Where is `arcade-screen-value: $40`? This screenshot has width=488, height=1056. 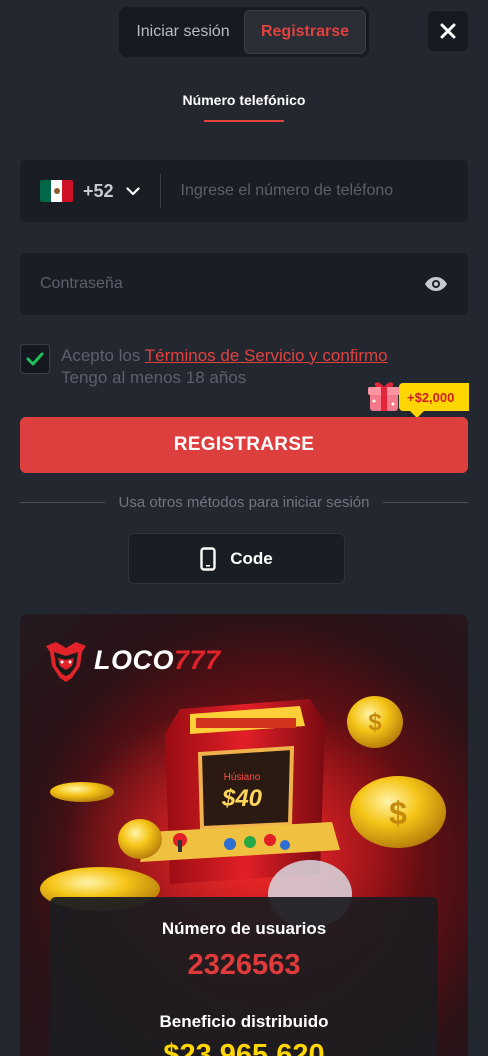 arcade-screen-value: $40 is located at coordinates (242, 798).